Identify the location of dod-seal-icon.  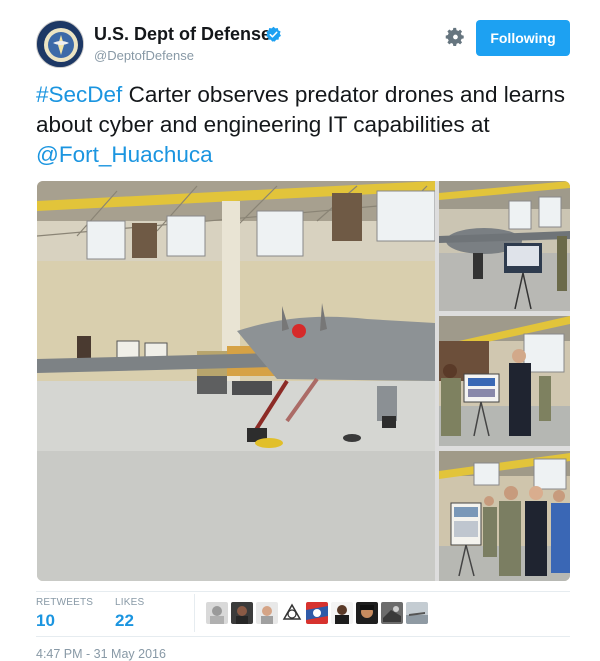
(60, 44).